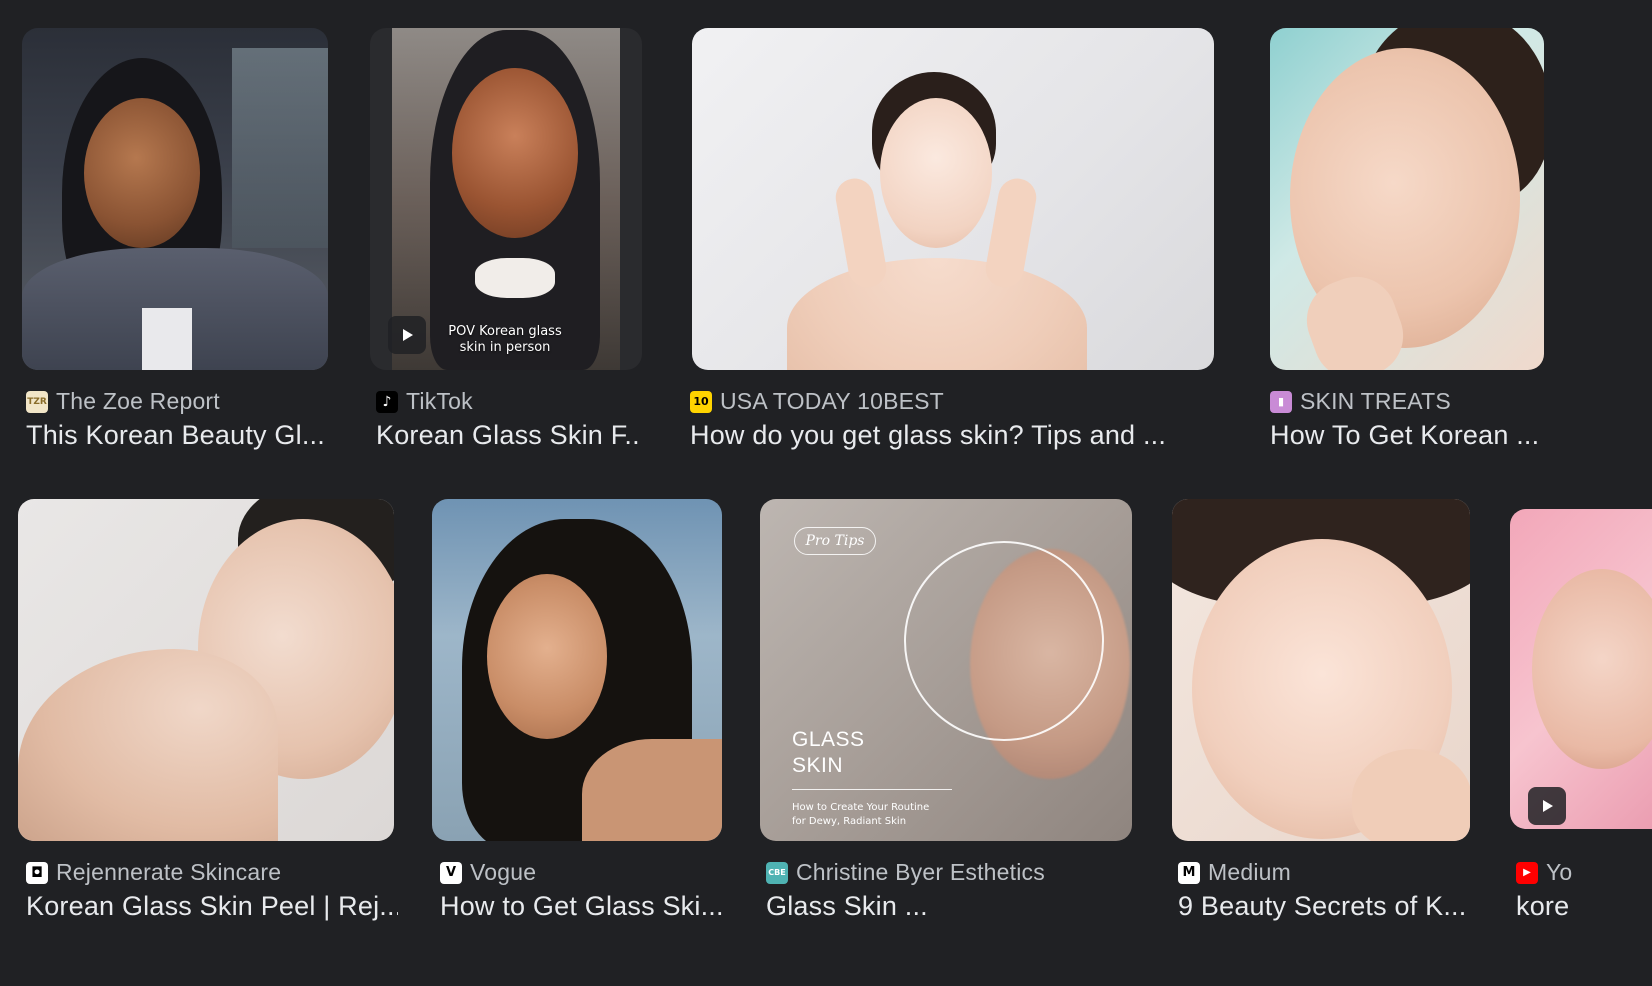 The image size is (1652, 986). I want to click on source-name: Christine Byer Esthetics, so click(920, 872).